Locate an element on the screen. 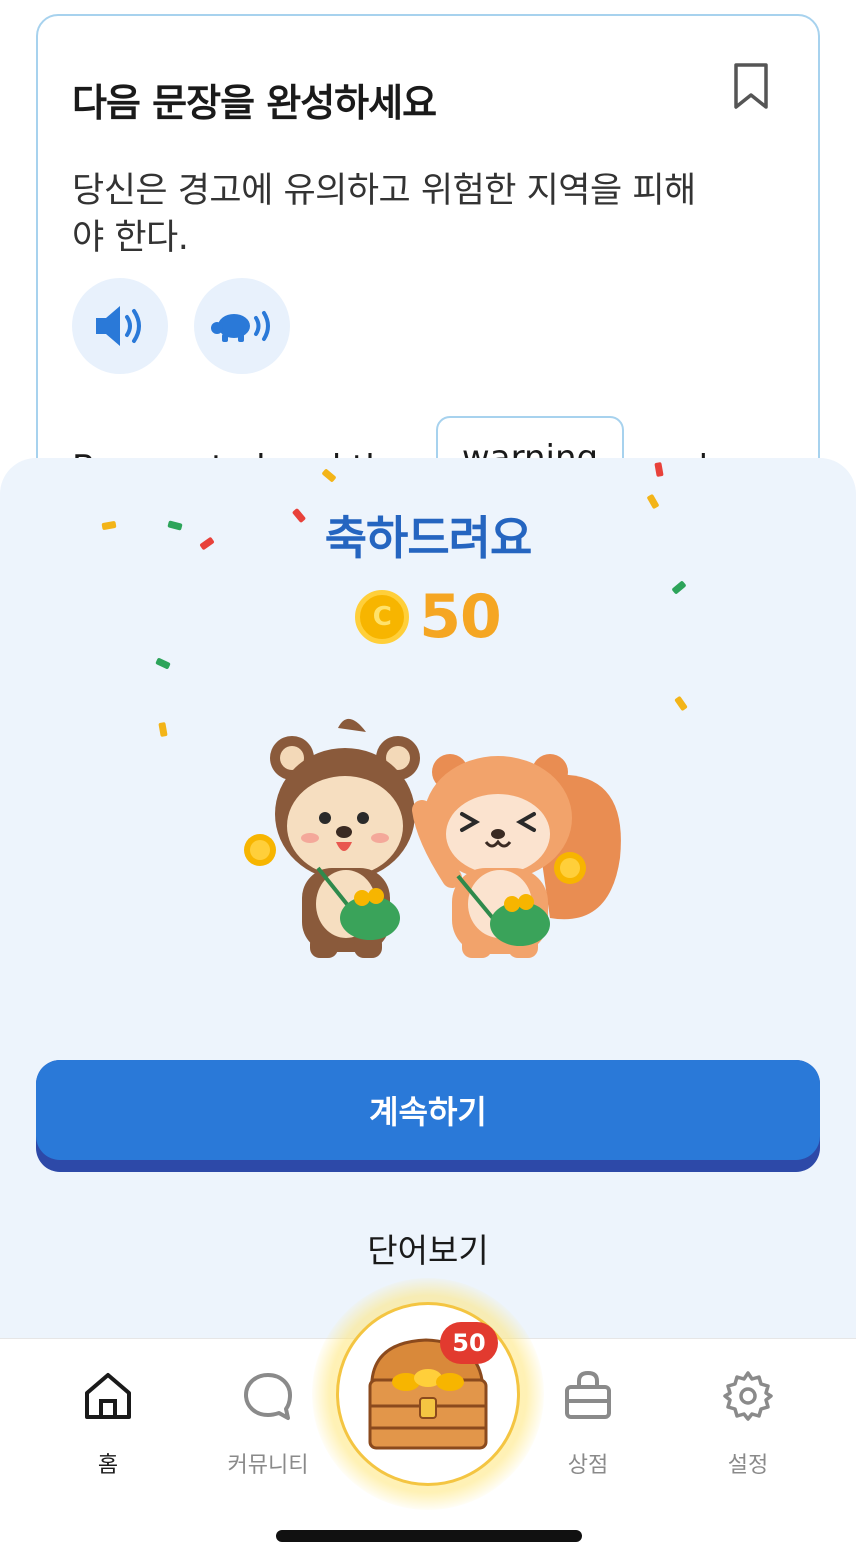 Image resolution: width=856 pixels, height=1561 pixels. bookmark-icon is located at coordinates (751, 86).